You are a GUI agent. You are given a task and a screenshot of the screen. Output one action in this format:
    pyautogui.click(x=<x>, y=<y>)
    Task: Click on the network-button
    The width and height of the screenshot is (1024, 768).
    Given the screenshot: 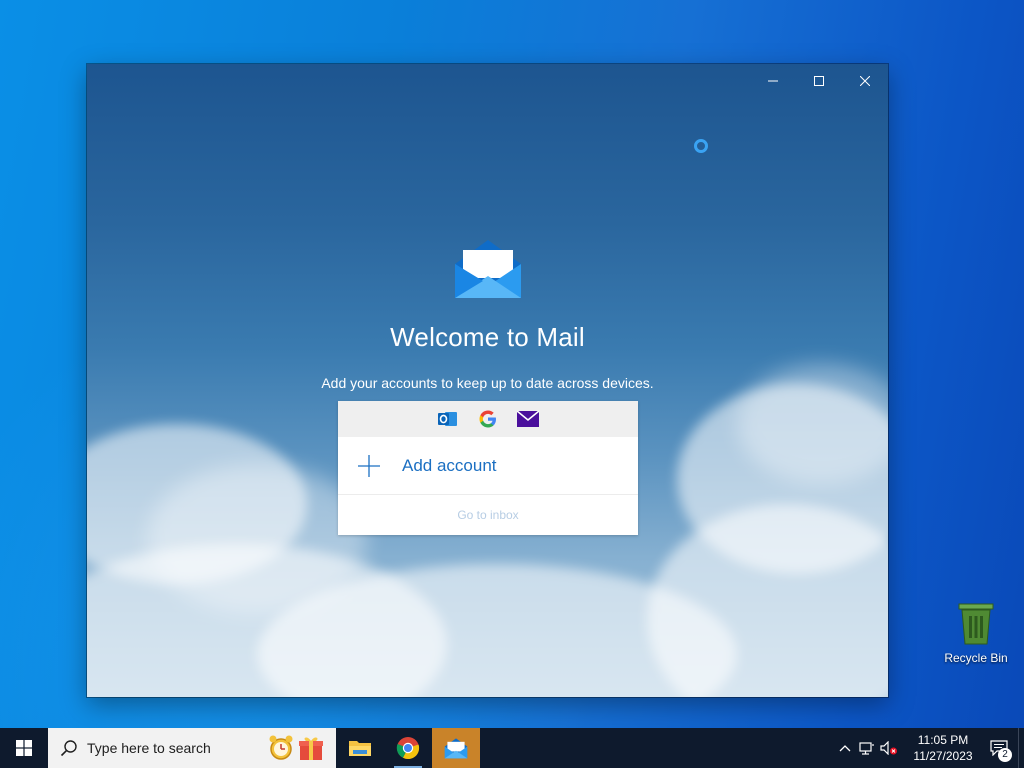 What is the action you would take?
    pyautogui.click(x=867, y=748)
    